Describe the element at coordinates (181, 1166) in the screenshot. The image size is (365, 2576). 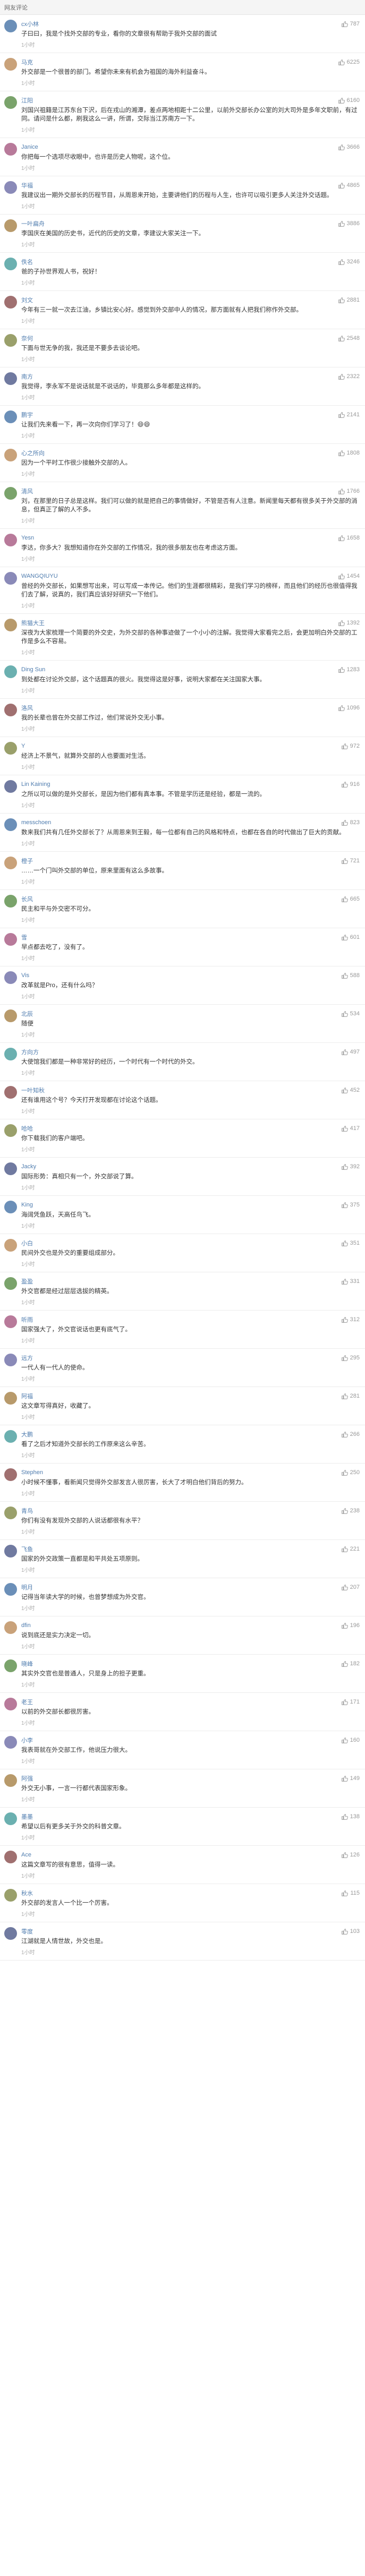
I see `comment-author: Jacky` at that location.